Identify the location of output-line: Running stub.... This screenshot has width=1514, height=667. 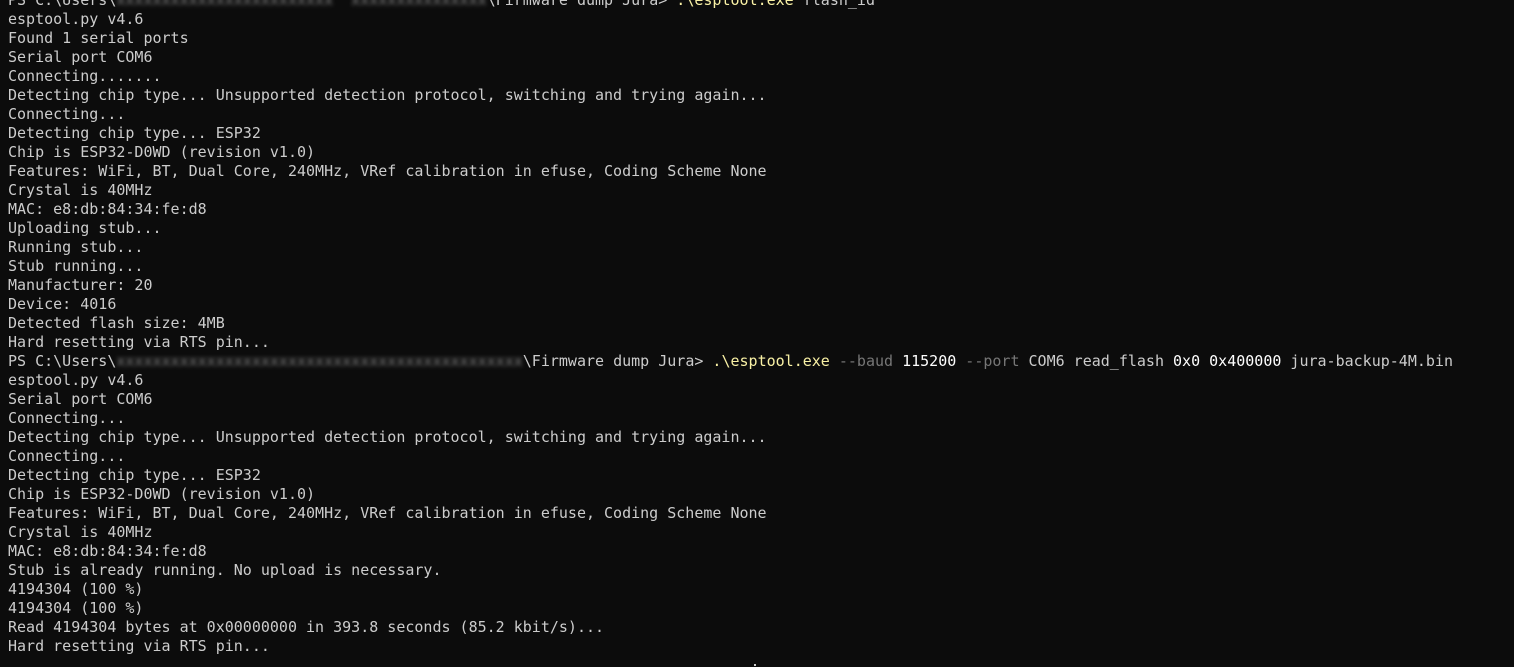
(76, 247).